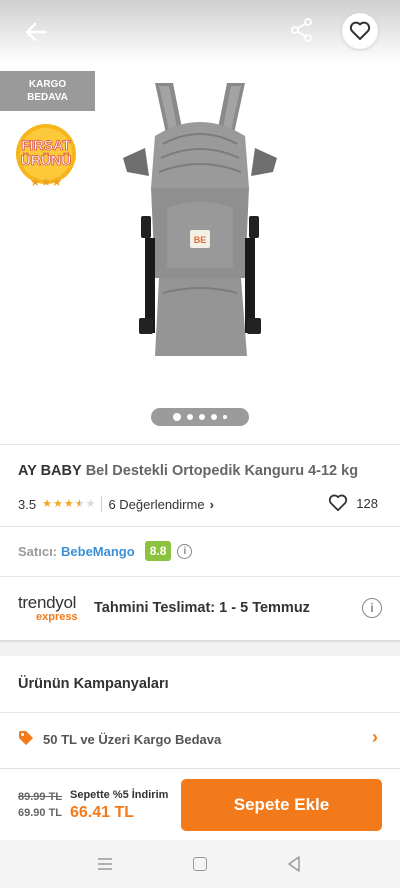 The width and height of the screenshot is (400, 888). Describe the element at coordinates (79, 503) in the screenshot. I see `half-star-icon: ★` at that location.